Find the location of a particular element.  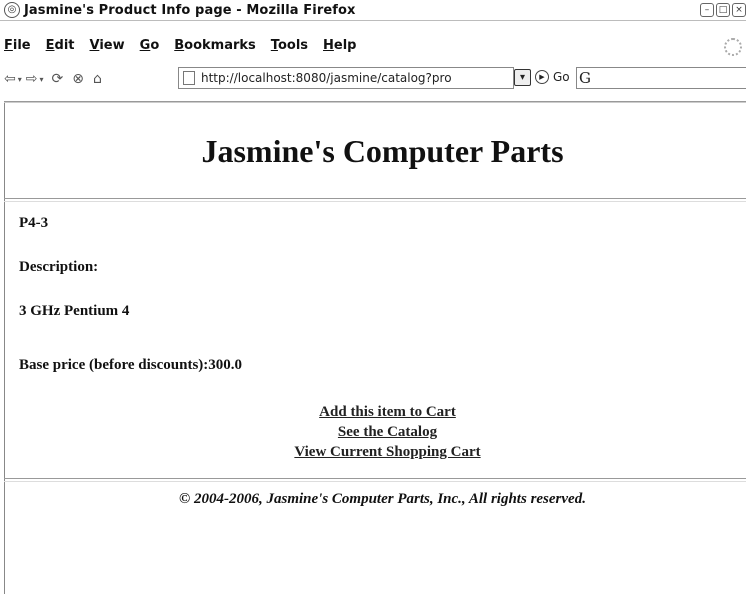

menu-tools: Tools is located at coordinates (289, 45).